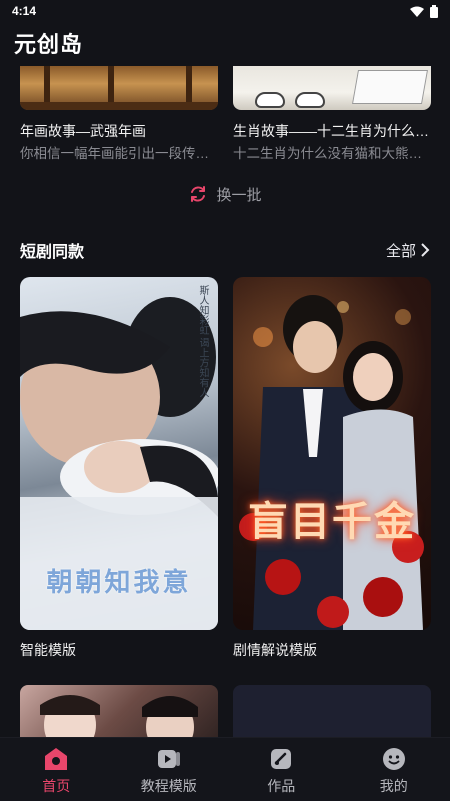 The width and height of the screenshot is (450, 801). What do you see at coordinates (434, 11) in the screenshot?
I see `battery-icon` at bounding box center [434, 11].